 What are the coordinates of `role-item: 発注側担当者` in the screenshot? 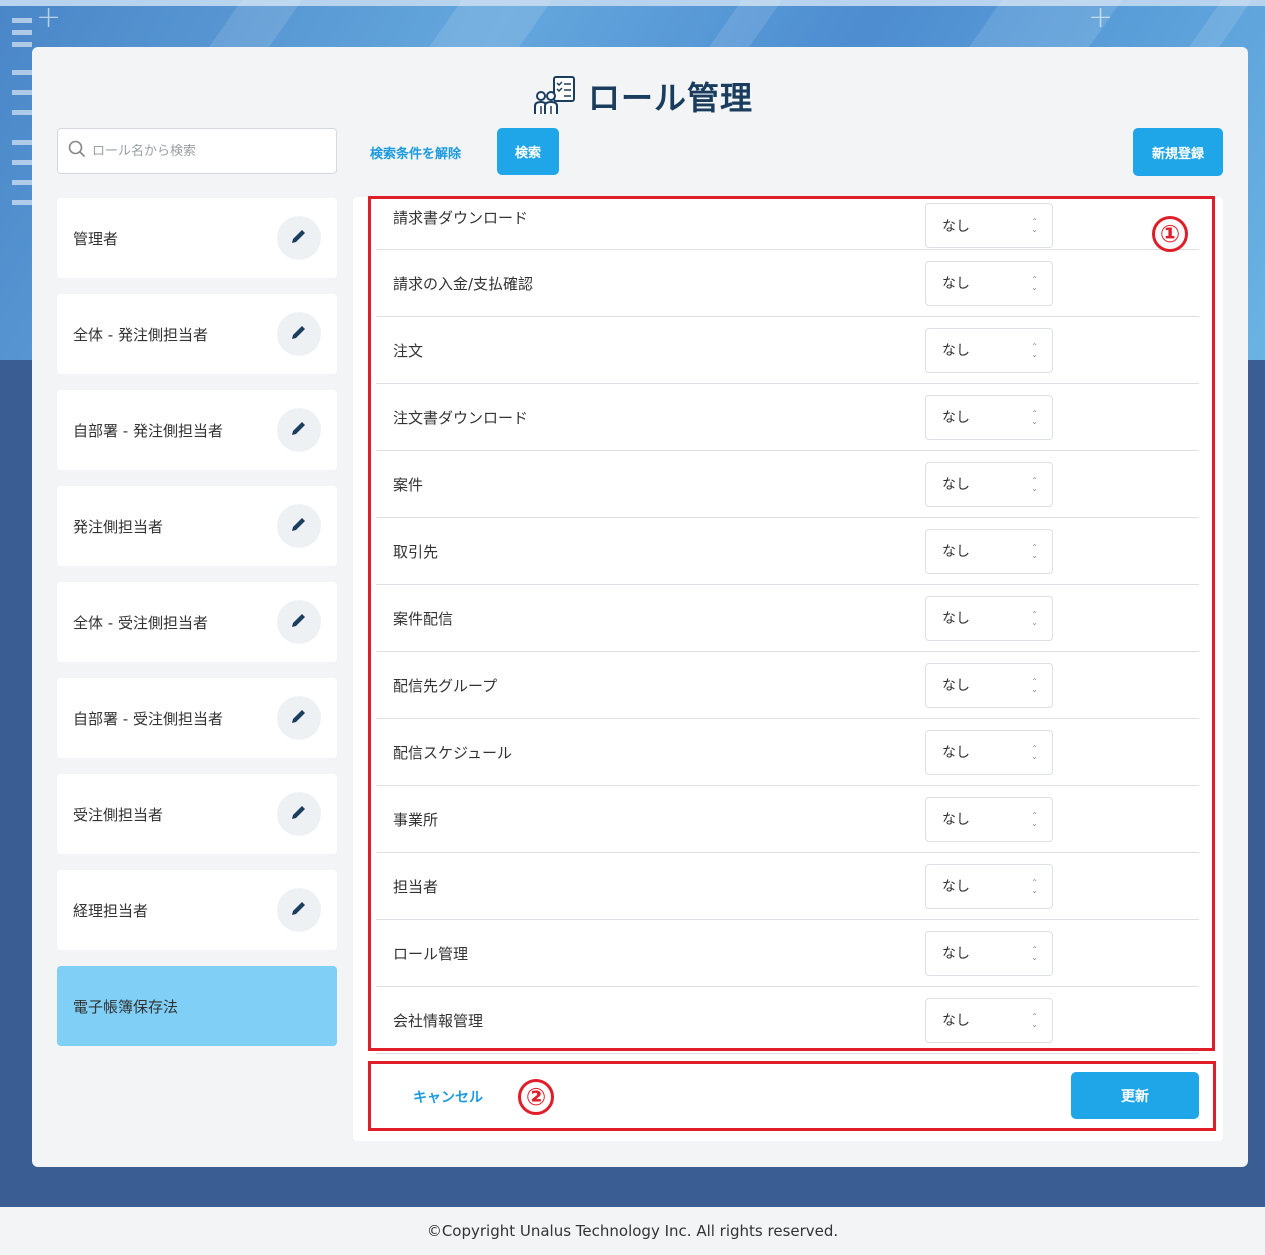 It's located at (197, 526).